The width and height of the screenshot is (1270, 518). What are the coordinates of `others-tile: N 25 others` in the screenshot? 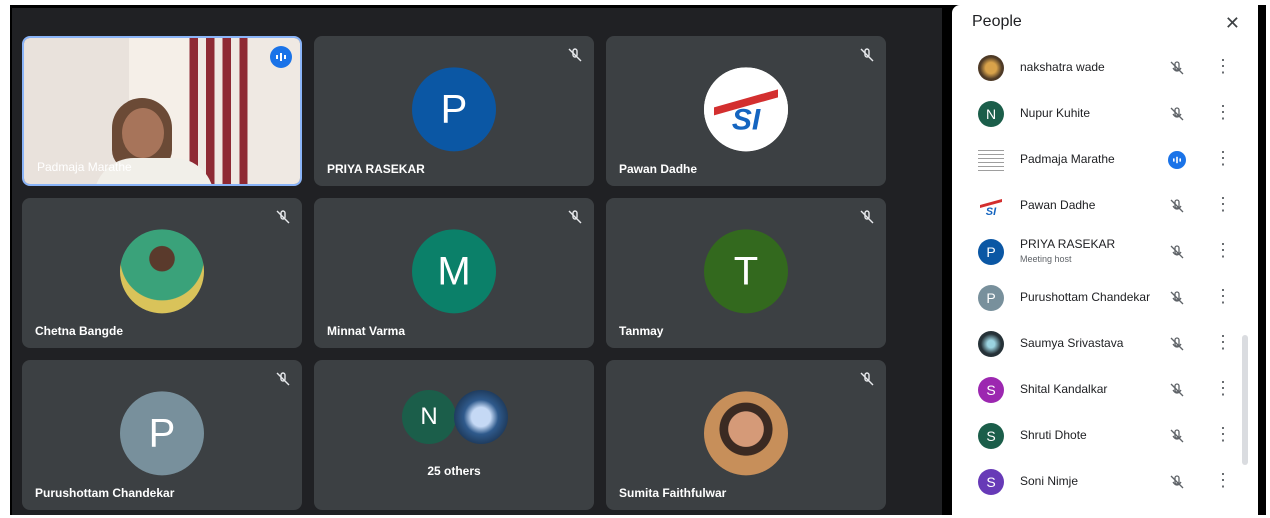 It's located at (454, 435).